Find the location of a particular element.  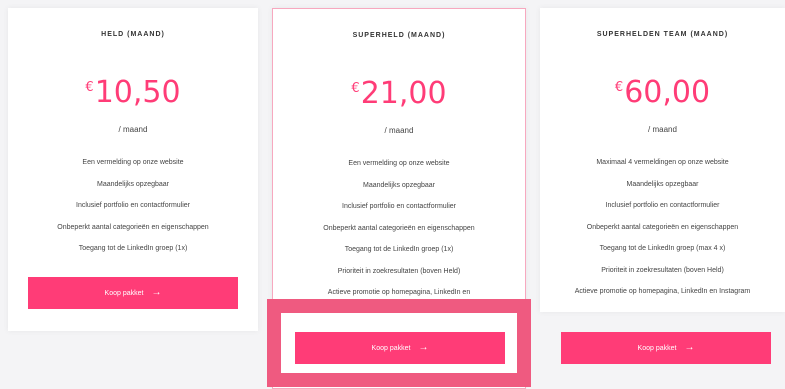

plan-title: HELD (MAAND) is located at coordinates (133, 34).